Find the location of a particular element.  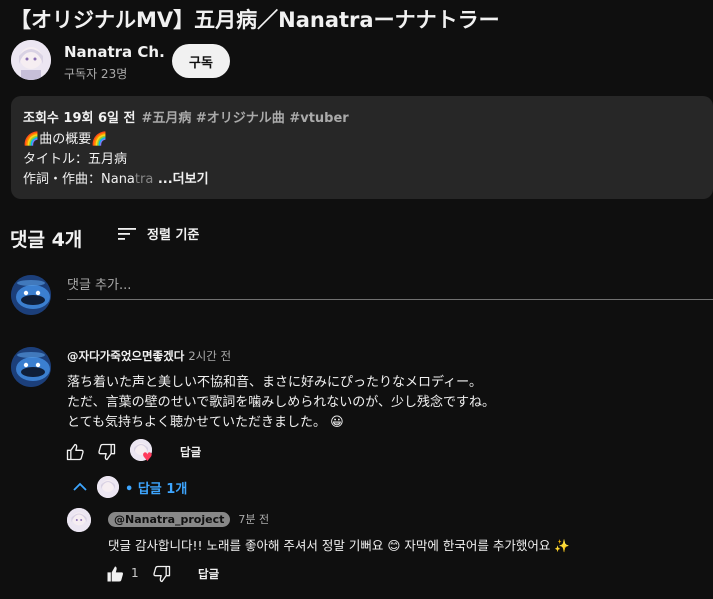

subscribe-button: 구독 is located at coordinates (201, 61).